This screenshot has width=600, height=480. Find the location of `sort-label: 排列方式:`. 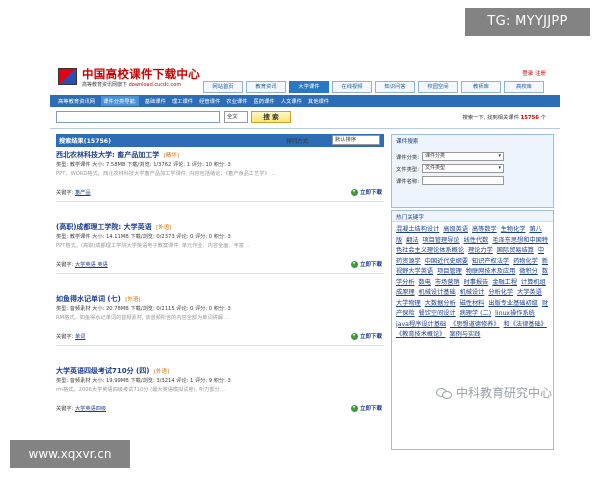

sort-label: 排列方式: is located at coordinates (298, 142).